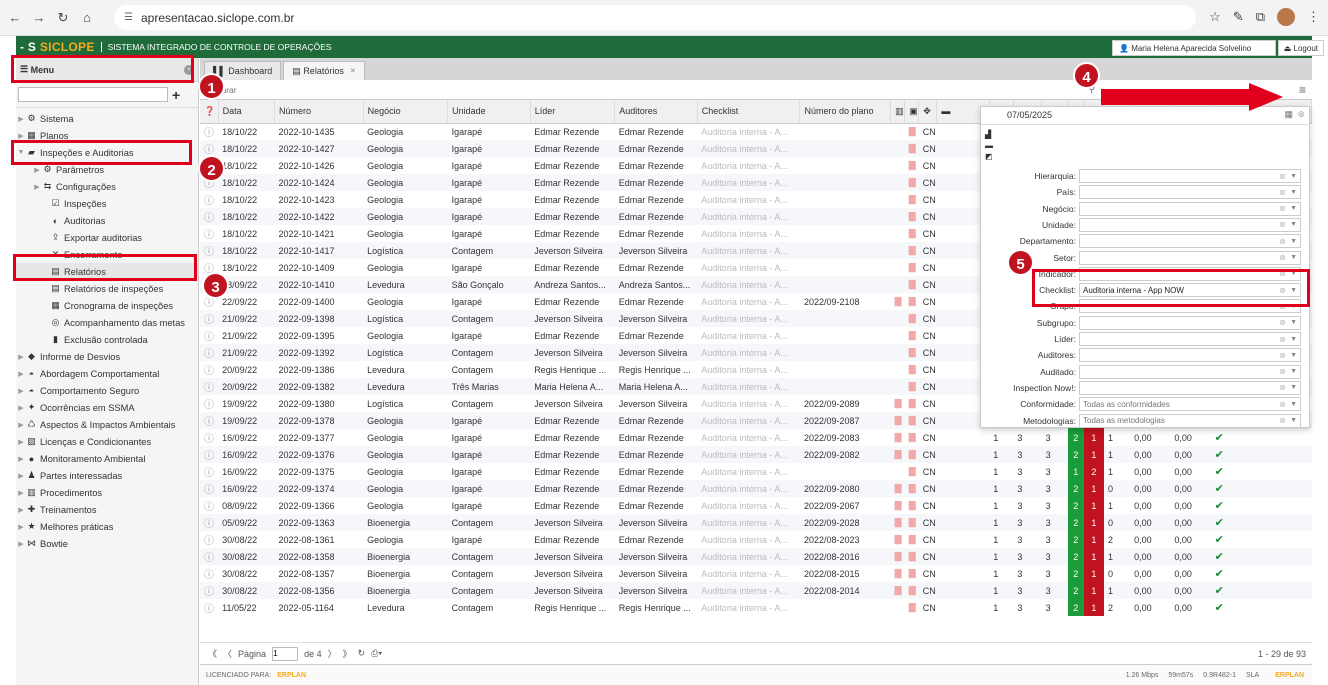 The height and width of the screenshot is (685, 1328). What do you see at coordinates (128, 17) in the screenshot?
I see `site-info-icon: ☰` at bounding box center [128, 17].